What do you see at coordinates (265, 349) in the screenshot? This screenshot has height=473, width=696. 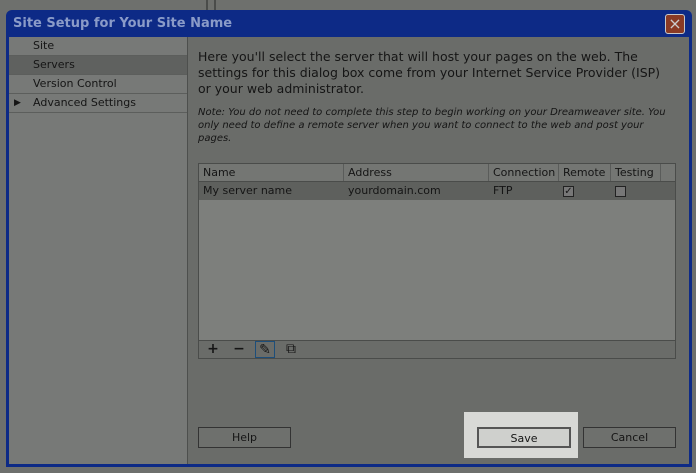 I see `edit-server-button: ✎` at bounding box center [265, 349].